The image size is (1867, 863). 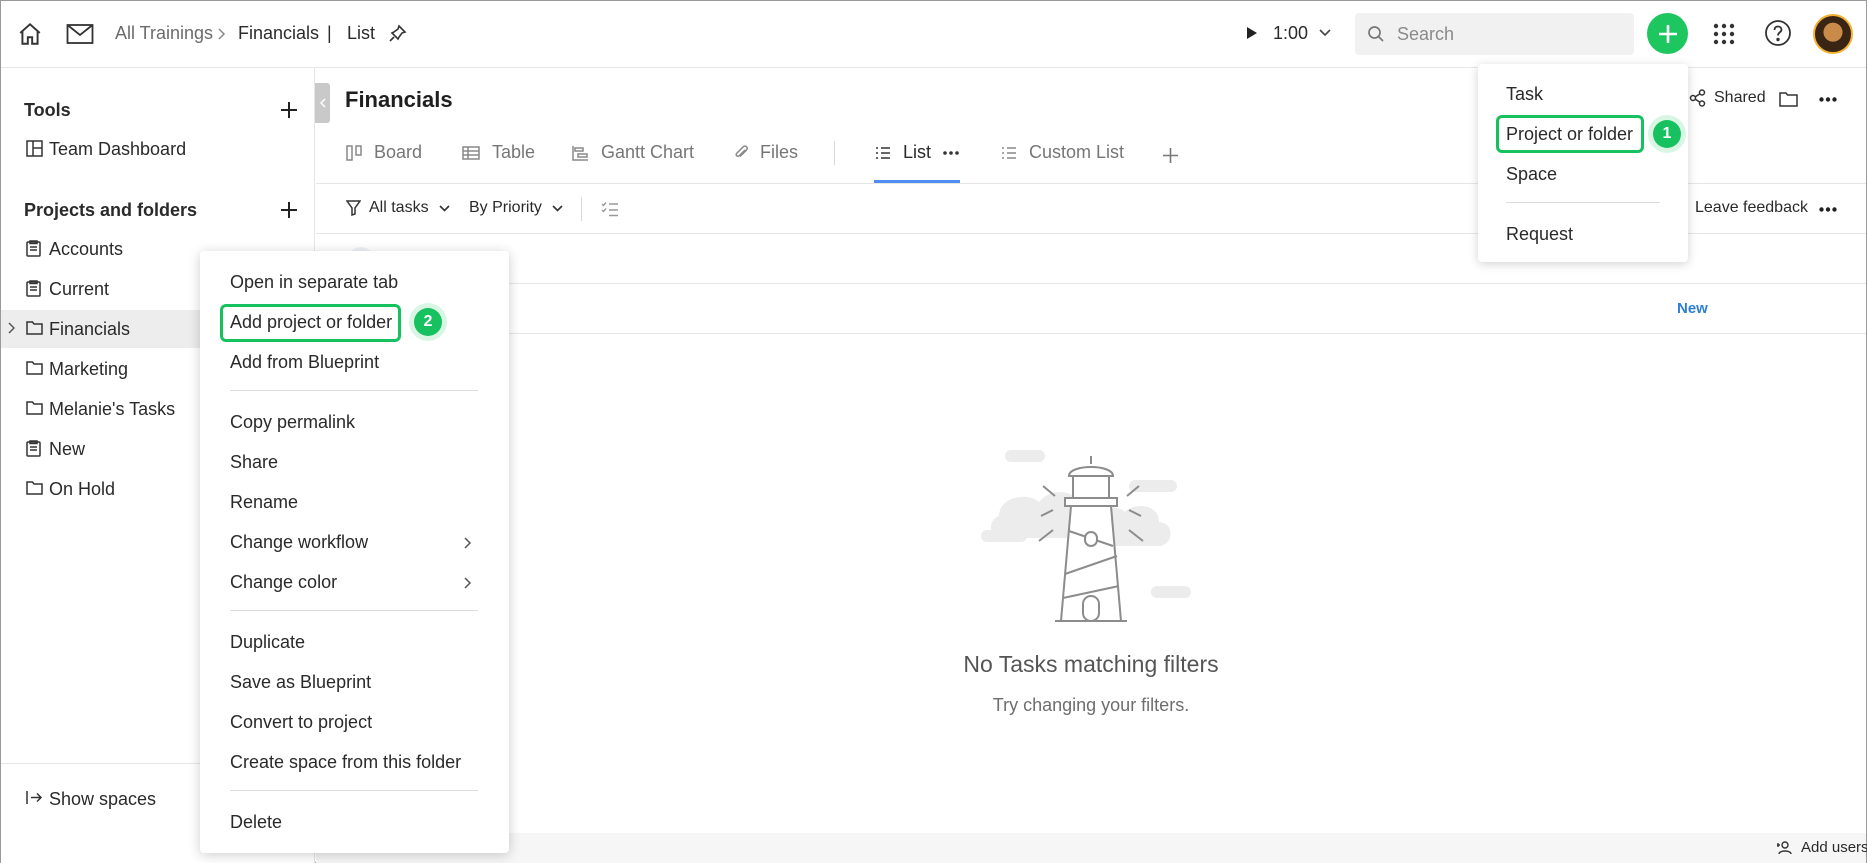 What do you see at coordinates (30, 34) in the screenshot?
I see `home-icon` at bounding box center [30, 34].